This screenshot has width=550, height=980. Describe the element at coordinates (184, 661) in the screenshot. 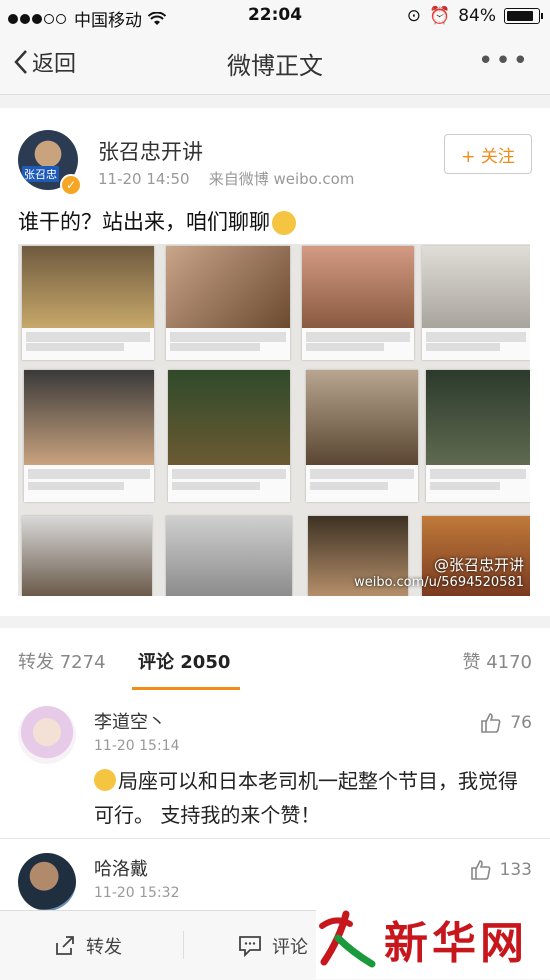

I see `tab-comments: 评论 2050` at that location.